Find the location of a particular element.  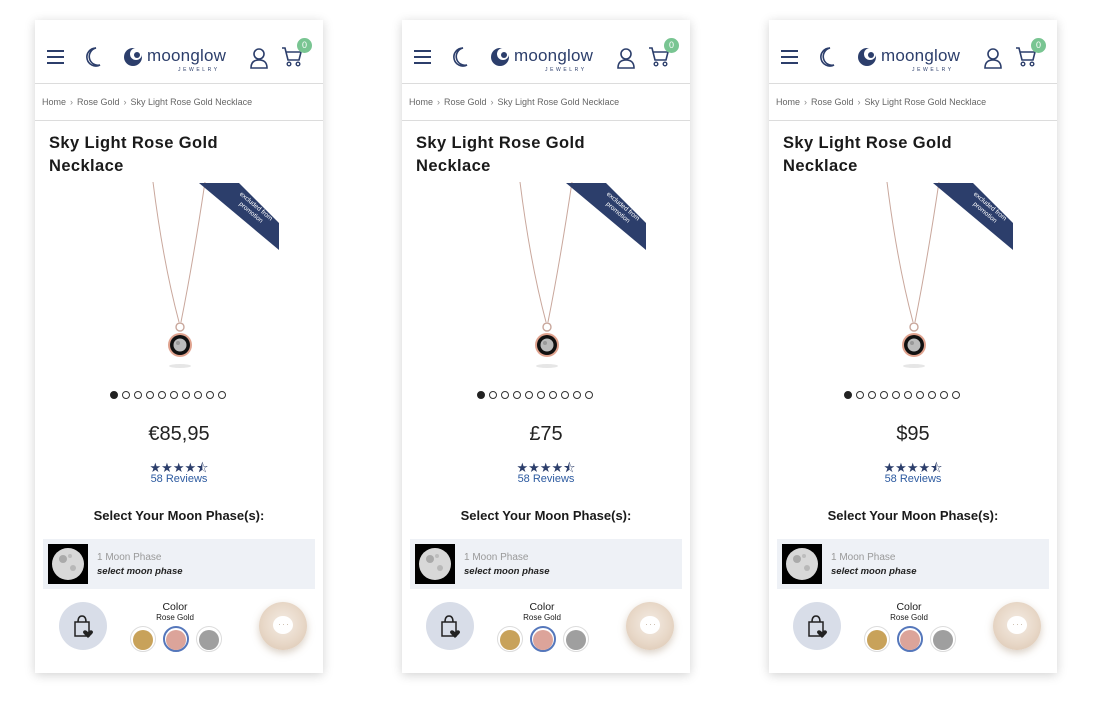

product-price: €85,95 is located at coordinates (179, 434).